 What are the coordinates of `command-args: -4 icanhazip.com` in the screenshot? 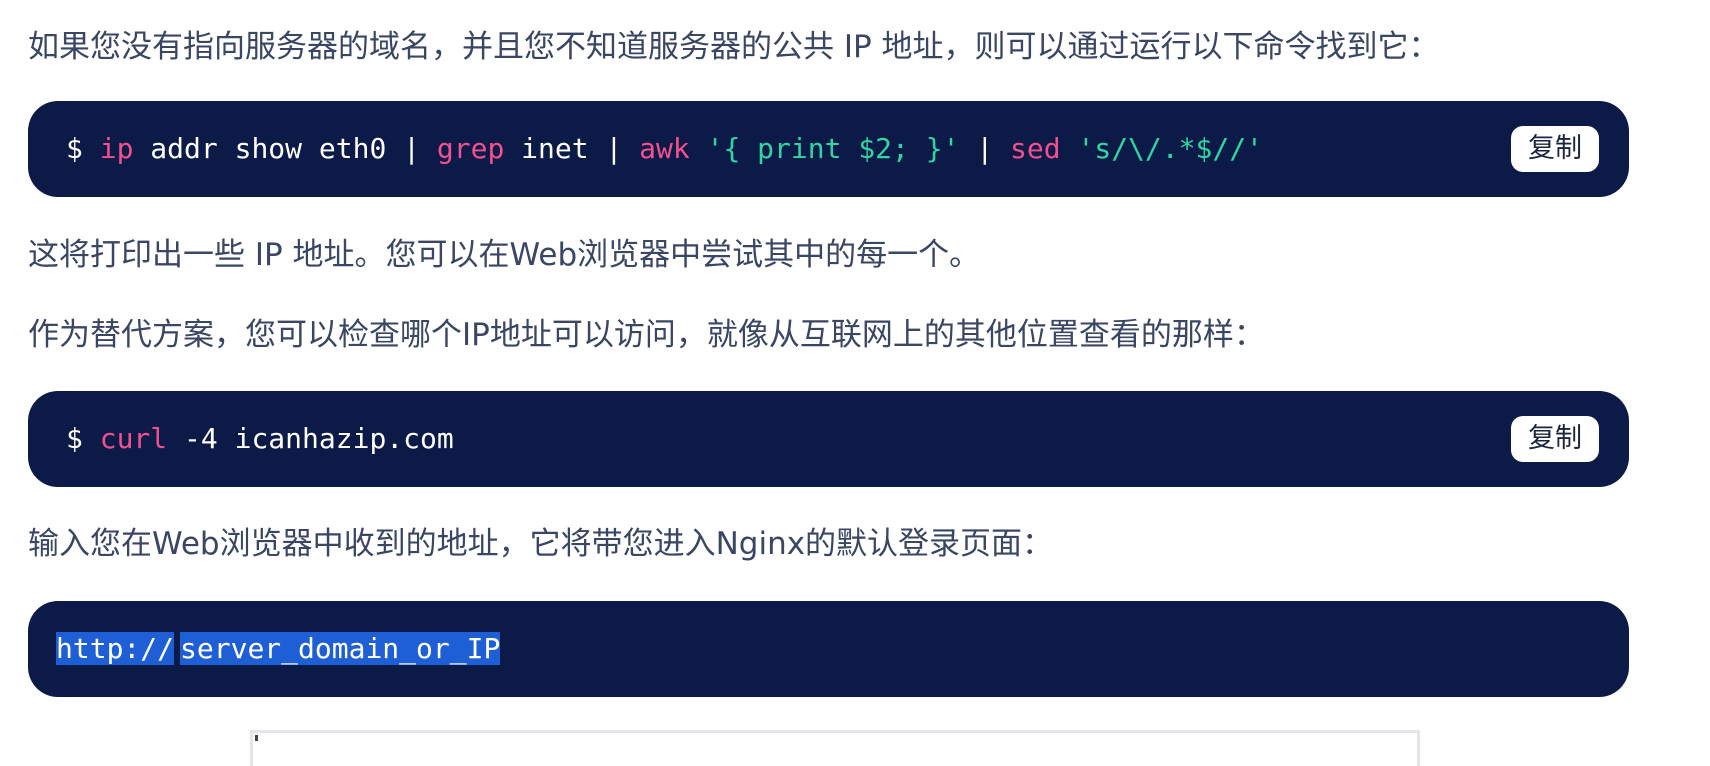 It's located at (310, 438).